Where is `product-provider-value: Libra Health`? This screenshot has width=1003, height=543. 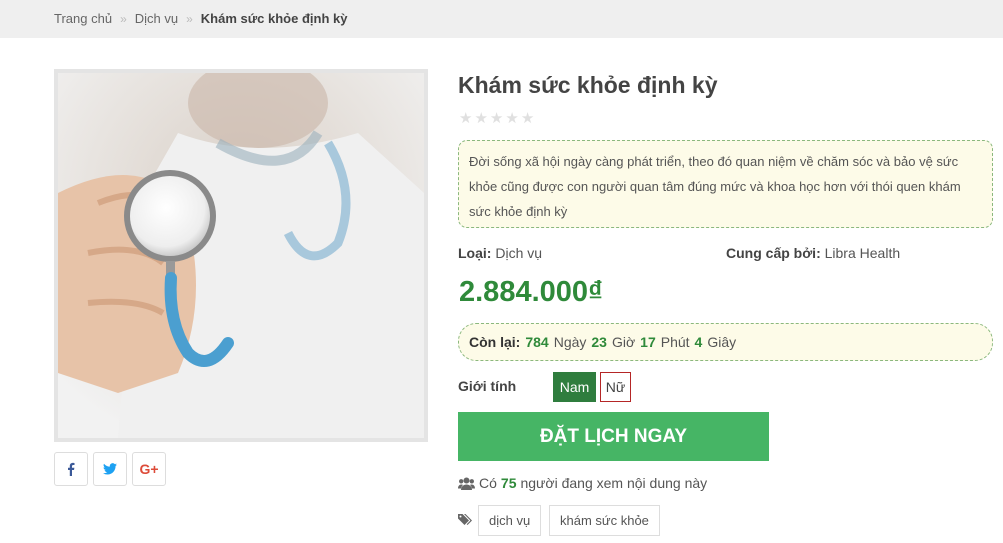 product-provider-value: Libra Health is located at coordinates (862, 253).